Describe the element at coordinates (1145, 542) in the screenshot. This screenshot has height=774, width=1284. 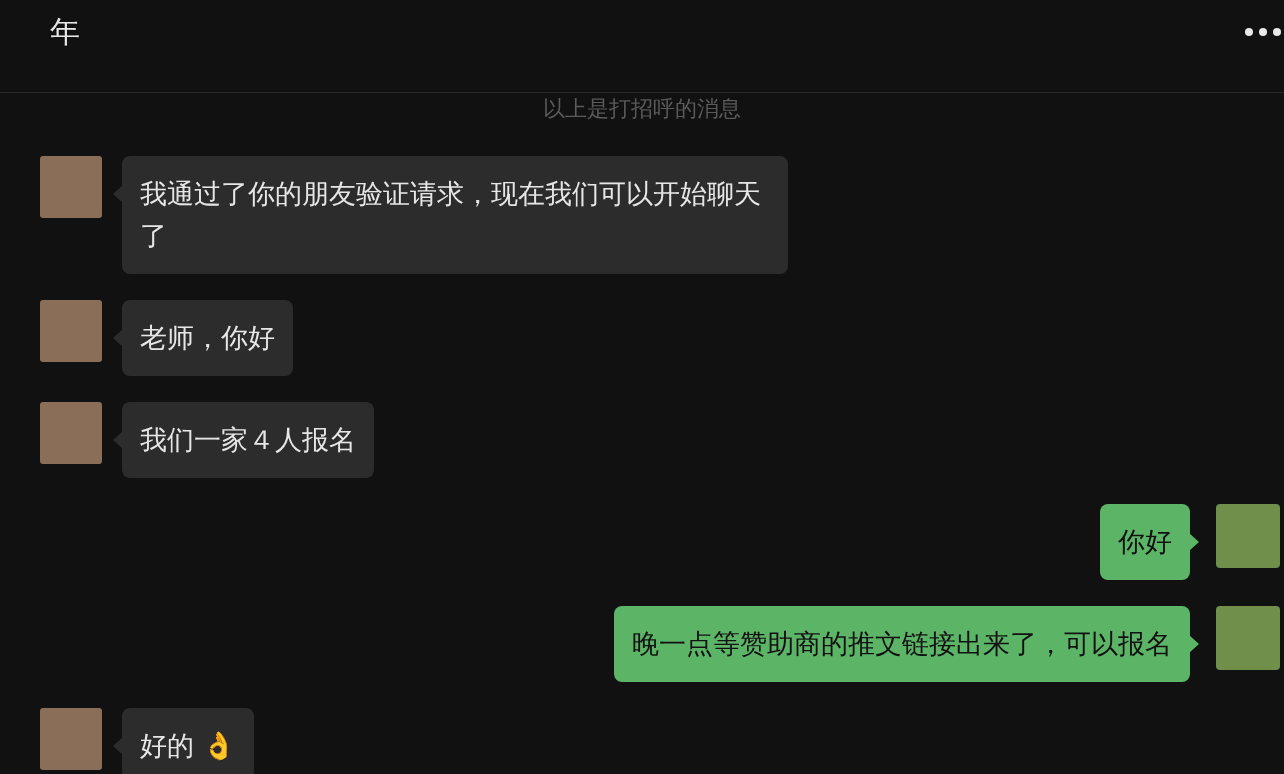
I see `message-bubble: 你好` at that location.